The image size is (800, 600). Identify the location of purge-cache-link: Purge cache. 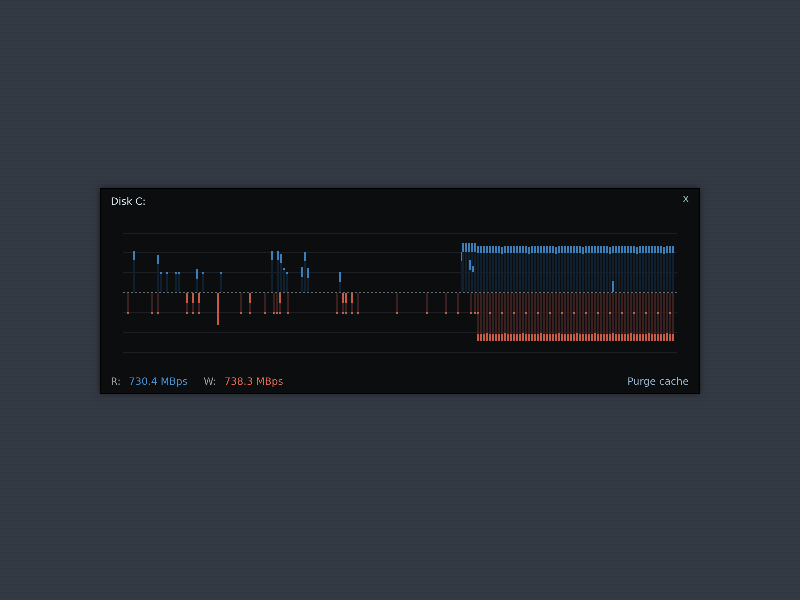
(658, 382).